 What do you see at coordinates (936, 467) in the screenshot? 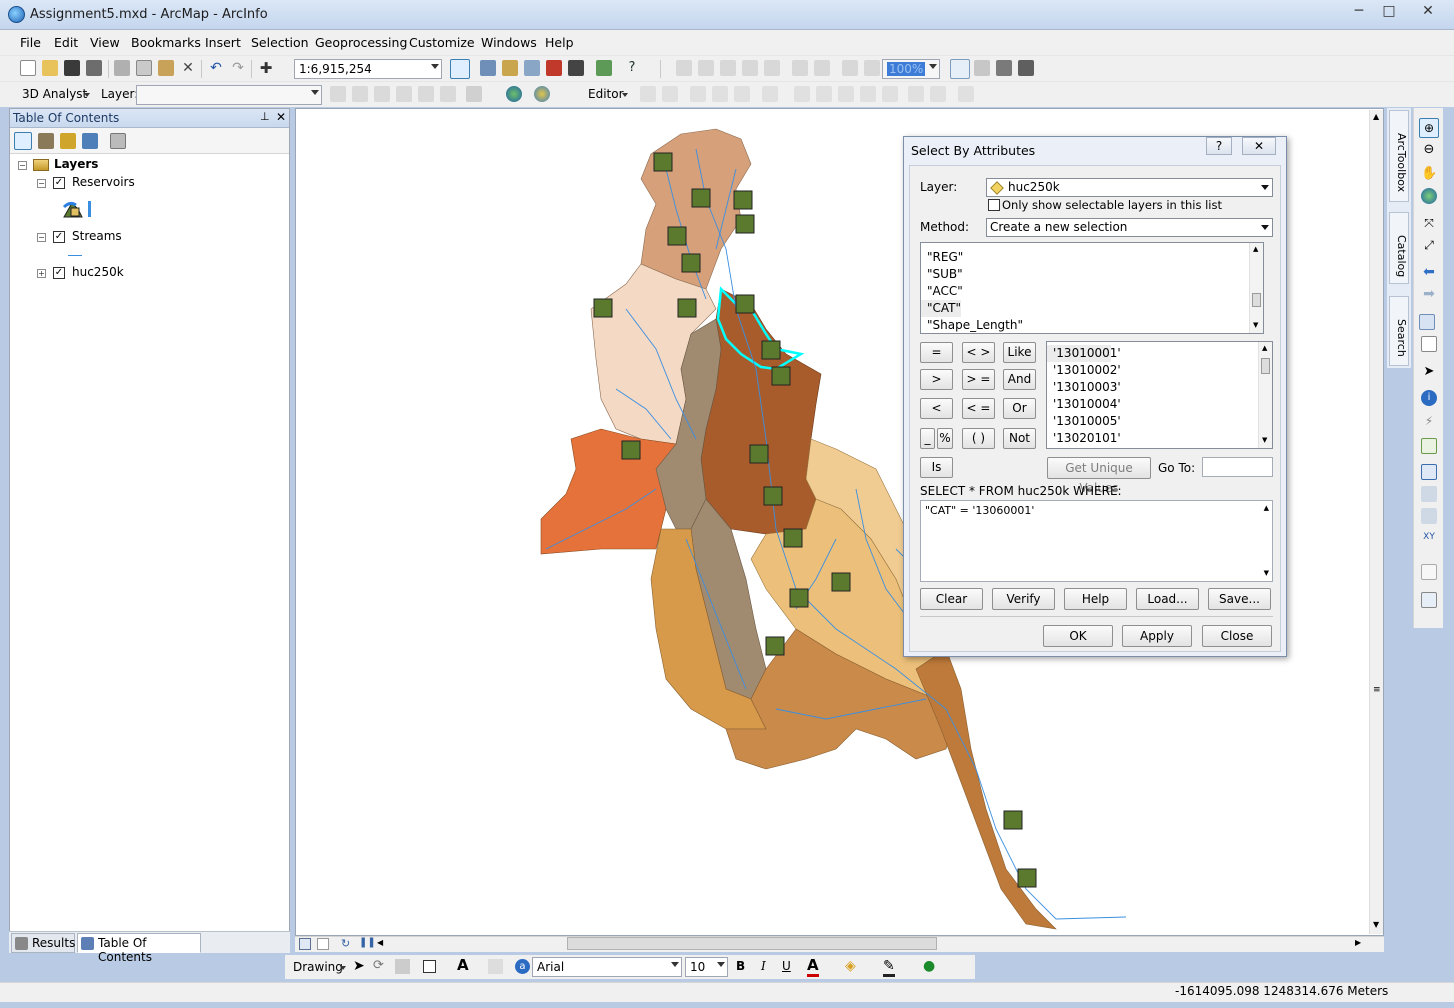
I see `operator-is-button: Is` at bounding box center [936, 467].